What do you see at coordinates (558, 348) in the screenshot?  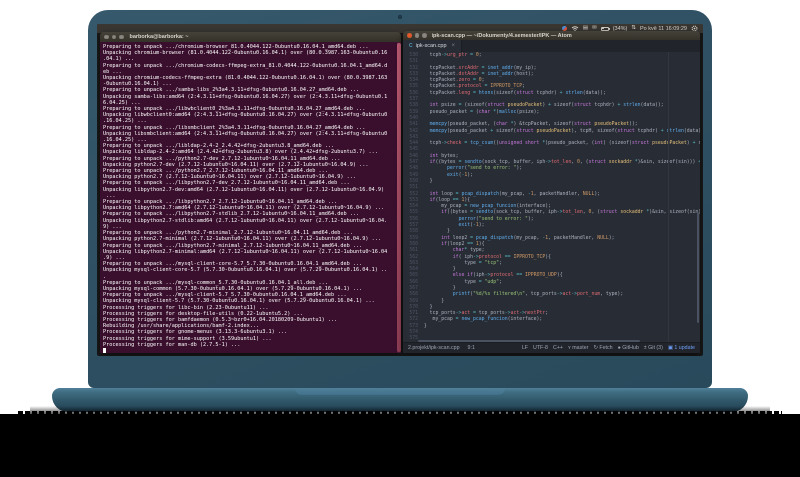 I see `status-grammar: C++` at bounding box center [558, 348].